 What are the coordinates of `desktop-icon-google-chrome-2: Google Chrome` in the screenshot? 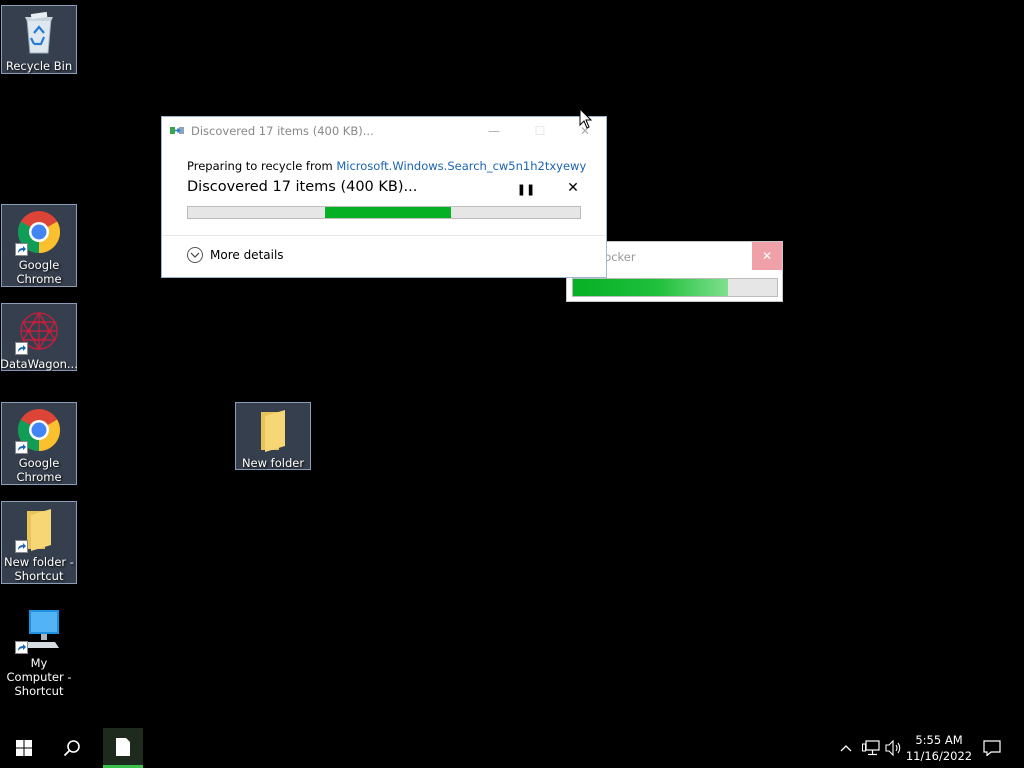 It's located at (39, 443).